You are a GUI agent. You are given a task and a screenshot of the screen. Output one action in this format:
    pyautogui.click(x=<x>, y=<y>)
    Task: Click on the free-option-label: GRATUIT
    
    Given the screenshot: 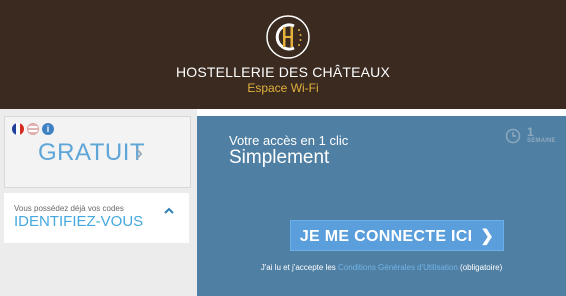 What is the action you would take?
    pyautogui.click(x=92, y=152)
    